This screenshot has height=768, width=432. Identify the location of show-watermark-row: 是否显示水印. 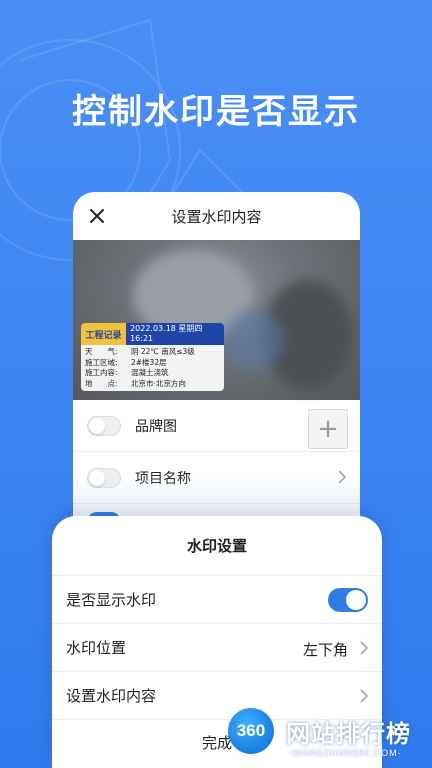
(217, 600).